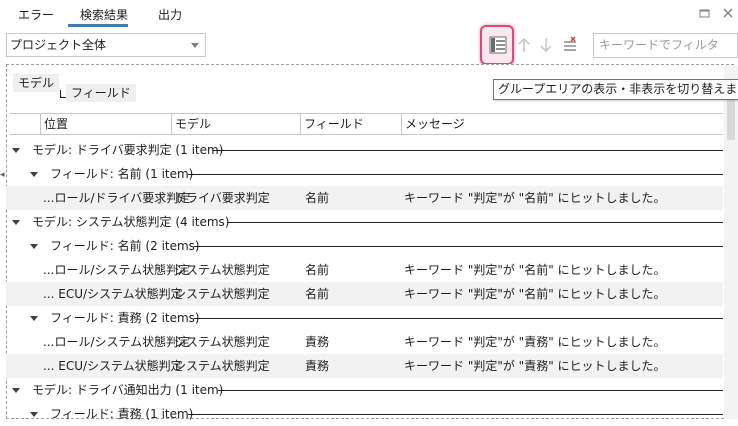  Describe the element at coordinates (98, 25) in the screenshot. I see `active-tab-indicator` at that location.